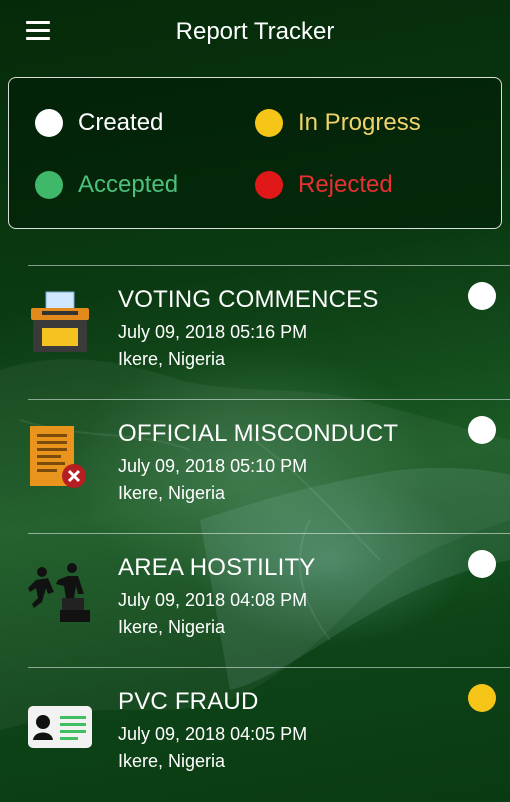 The height and width of the screenshot is (802, 510). Describe the element at coordinates (213, 734) in the screenshot. I see `report-date: July 09, 2018 04:05 PM` at that location.